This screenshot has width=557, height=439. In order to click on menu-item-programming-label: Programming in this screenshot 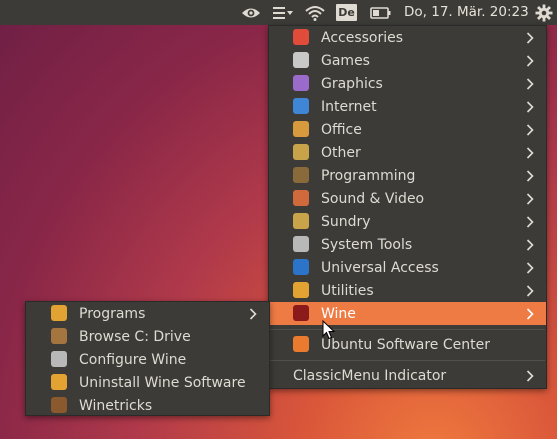, I will do `click(368, 176)`.